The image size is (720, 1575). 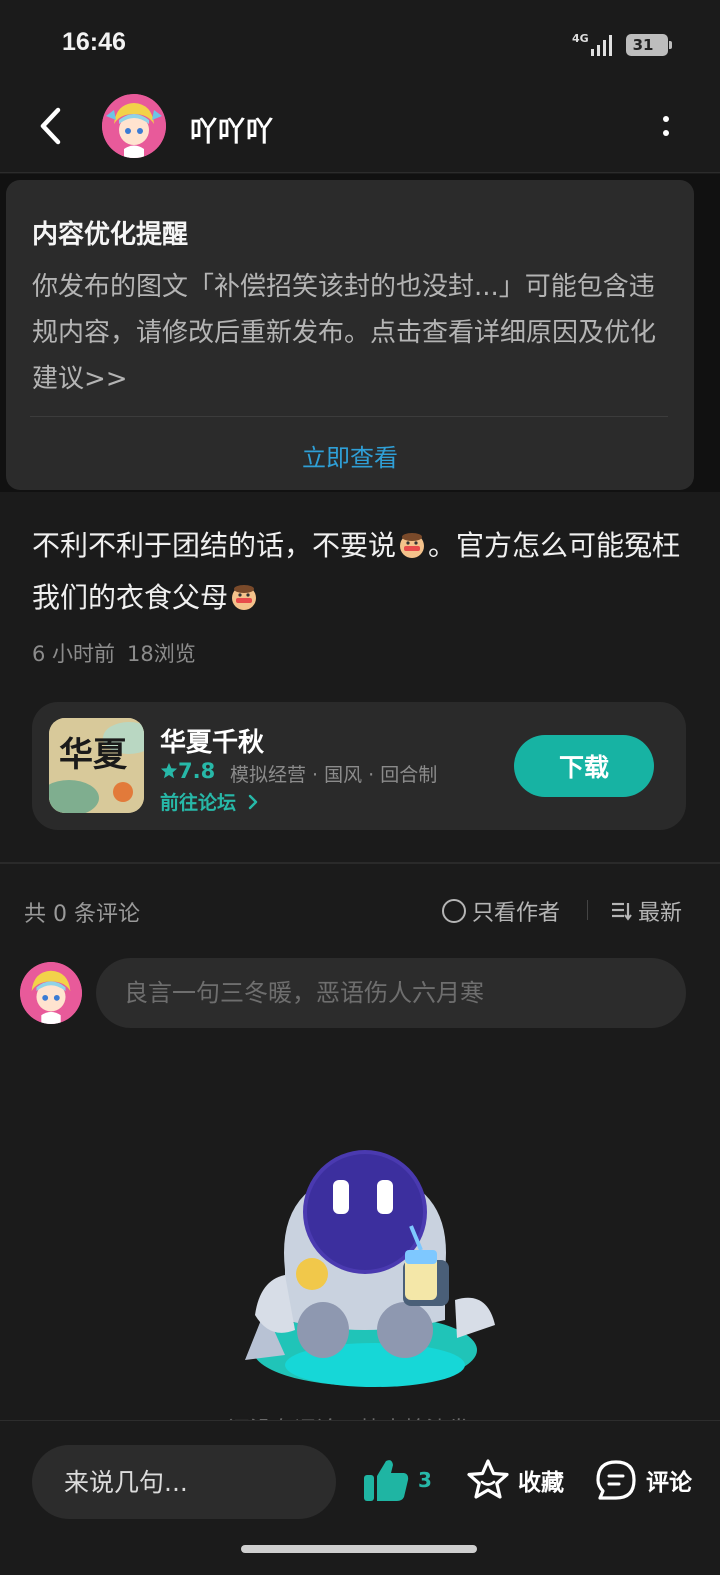 I want to click on download-button: 下载, so click(x=584, y=766).